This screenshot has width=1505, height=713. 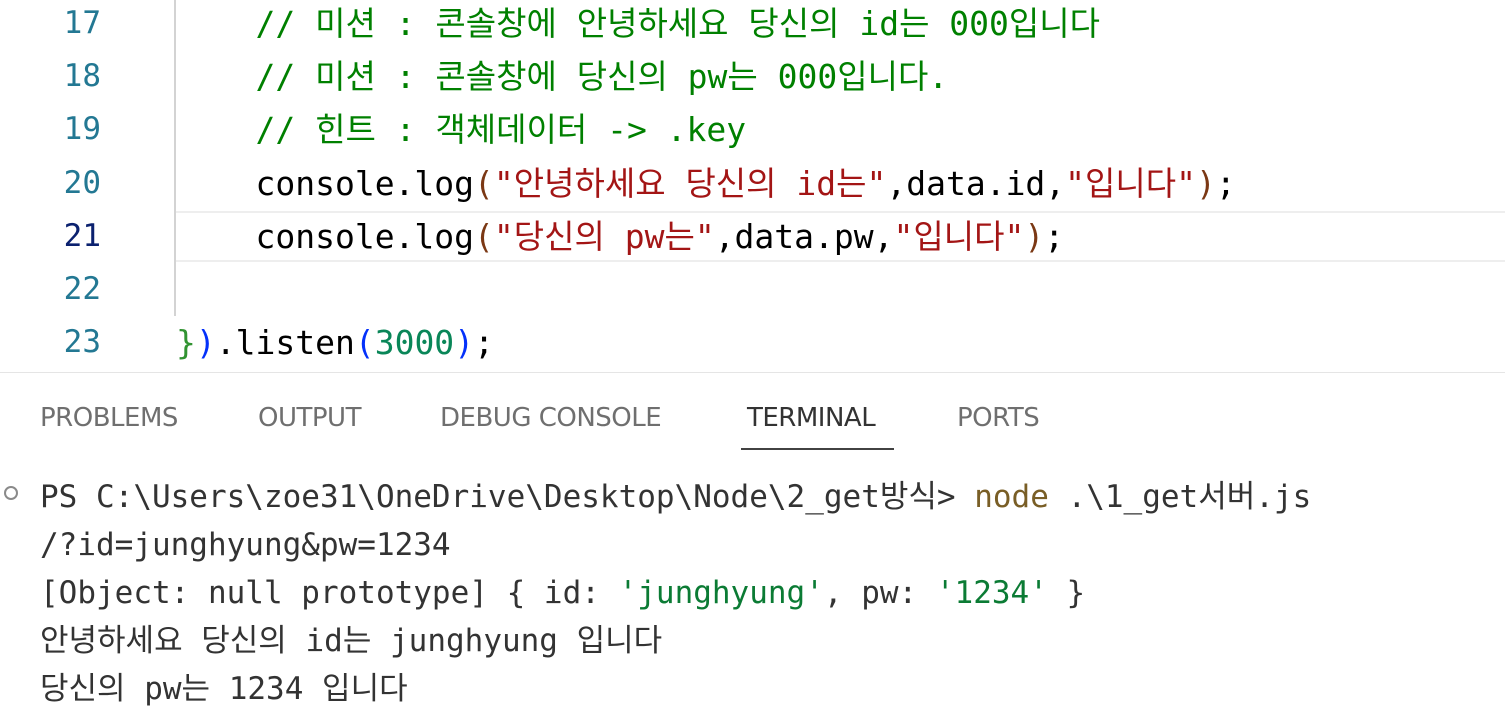 I want to click on command-status-circle-icon, so click(x=11, y=493).